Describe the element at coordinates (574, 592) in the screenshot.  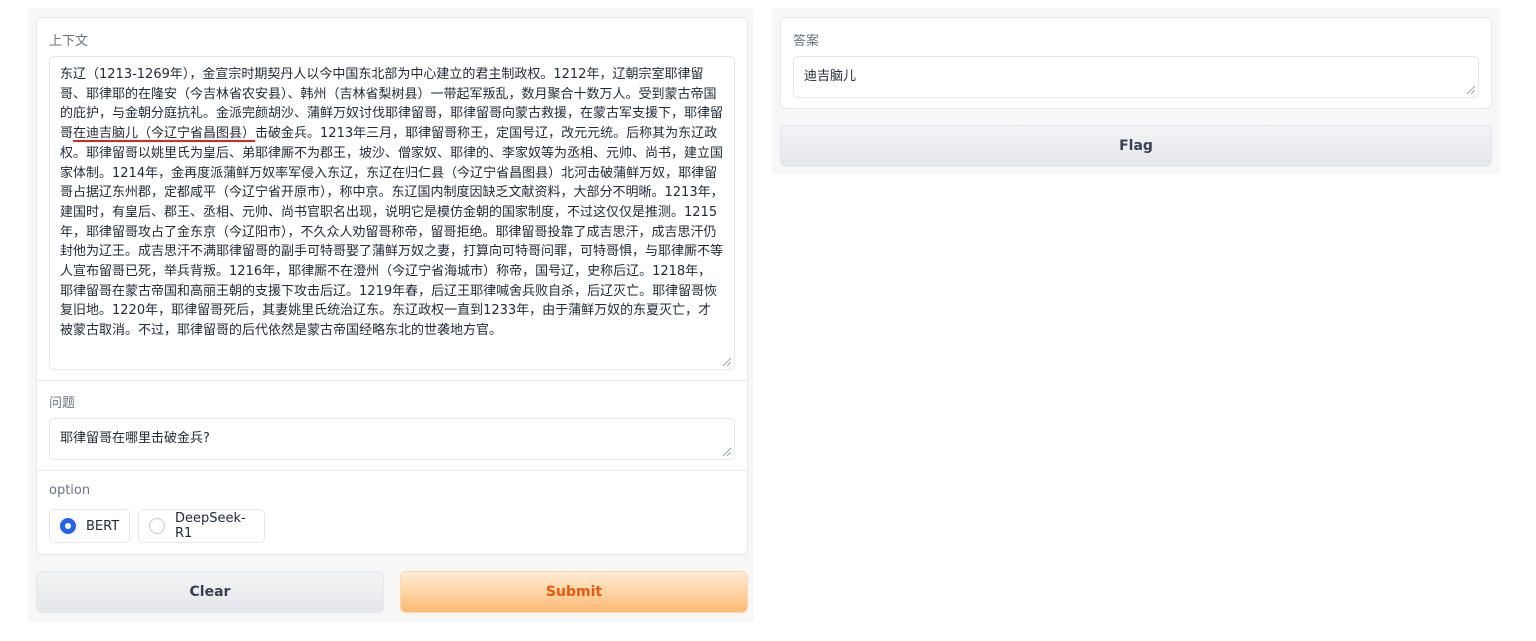
I see `submit-button: Submit` at that location.